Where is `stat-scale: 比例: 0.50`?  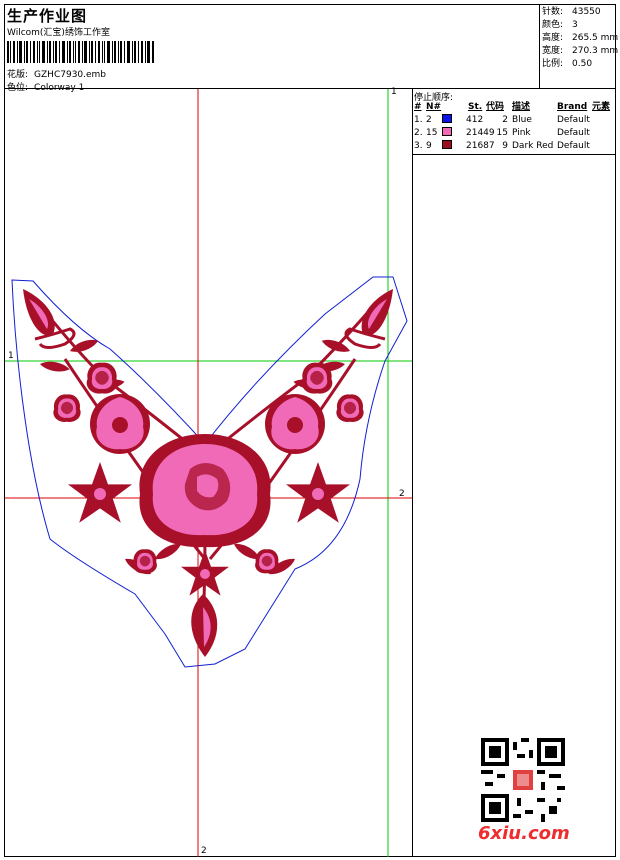 stat-scale: 比例: 0.50 is located at coordinates (578, 64).